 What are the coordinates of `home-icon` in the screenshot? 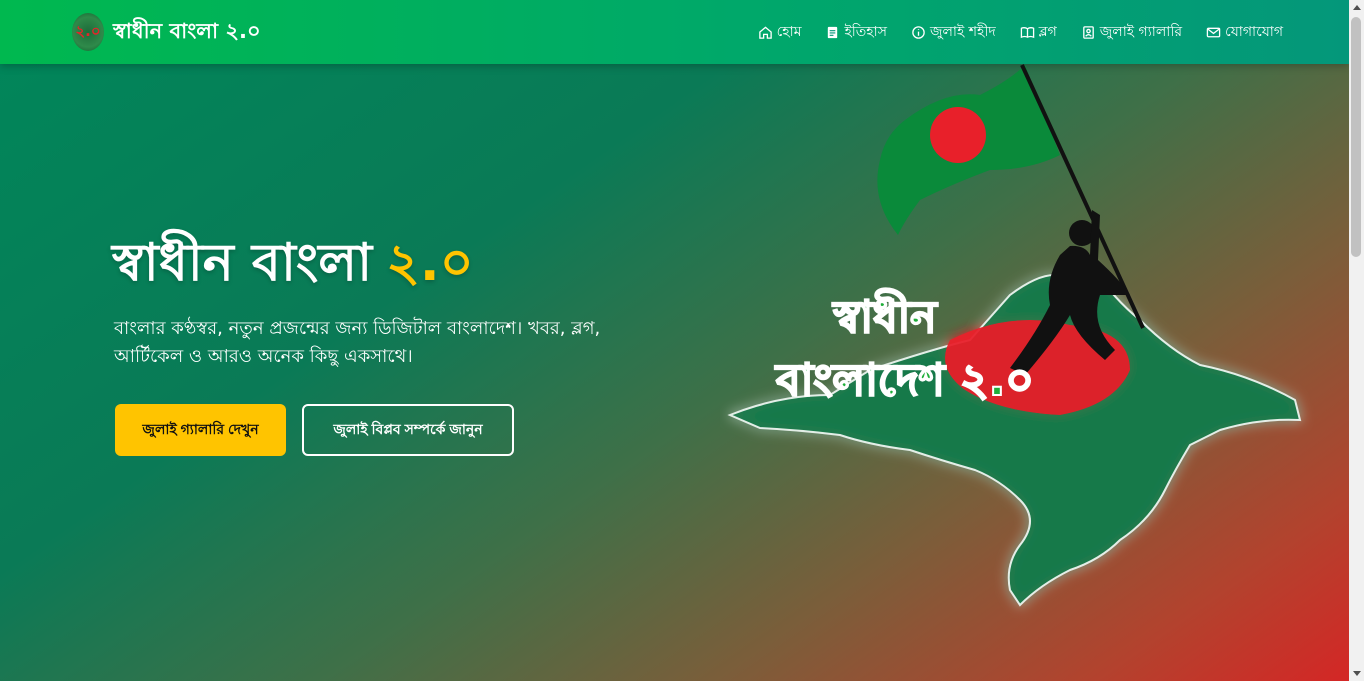 It's located at (765, 32).